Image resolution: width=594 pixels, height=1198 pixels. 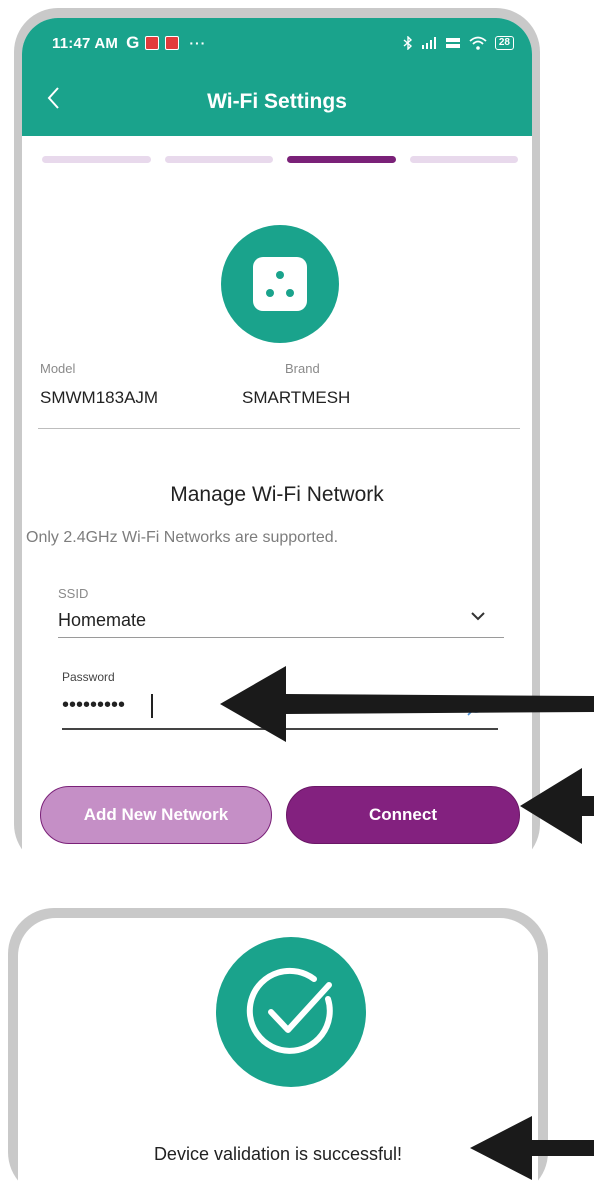 What do you see at coordinates (281, 637) in the screenshot?
I see `ssid-underline` at bounding box center [281, 637].